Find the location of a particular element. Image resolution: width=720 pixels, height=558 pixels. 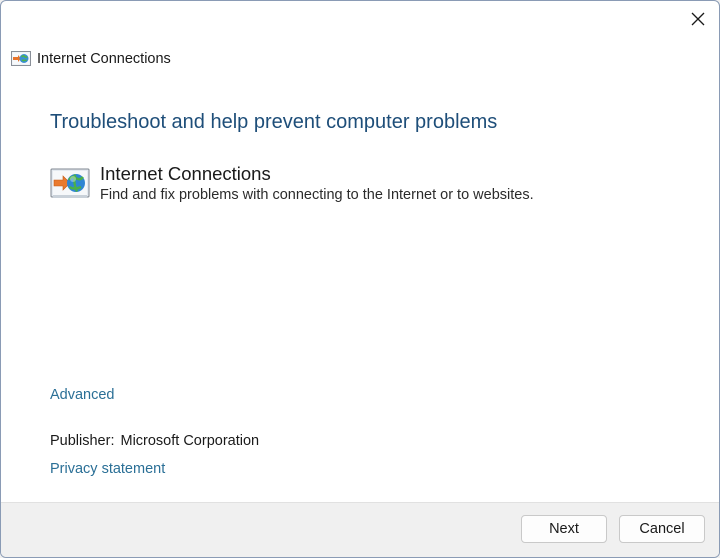

window-title: Internet Connections is located at coordinates (104, 59).